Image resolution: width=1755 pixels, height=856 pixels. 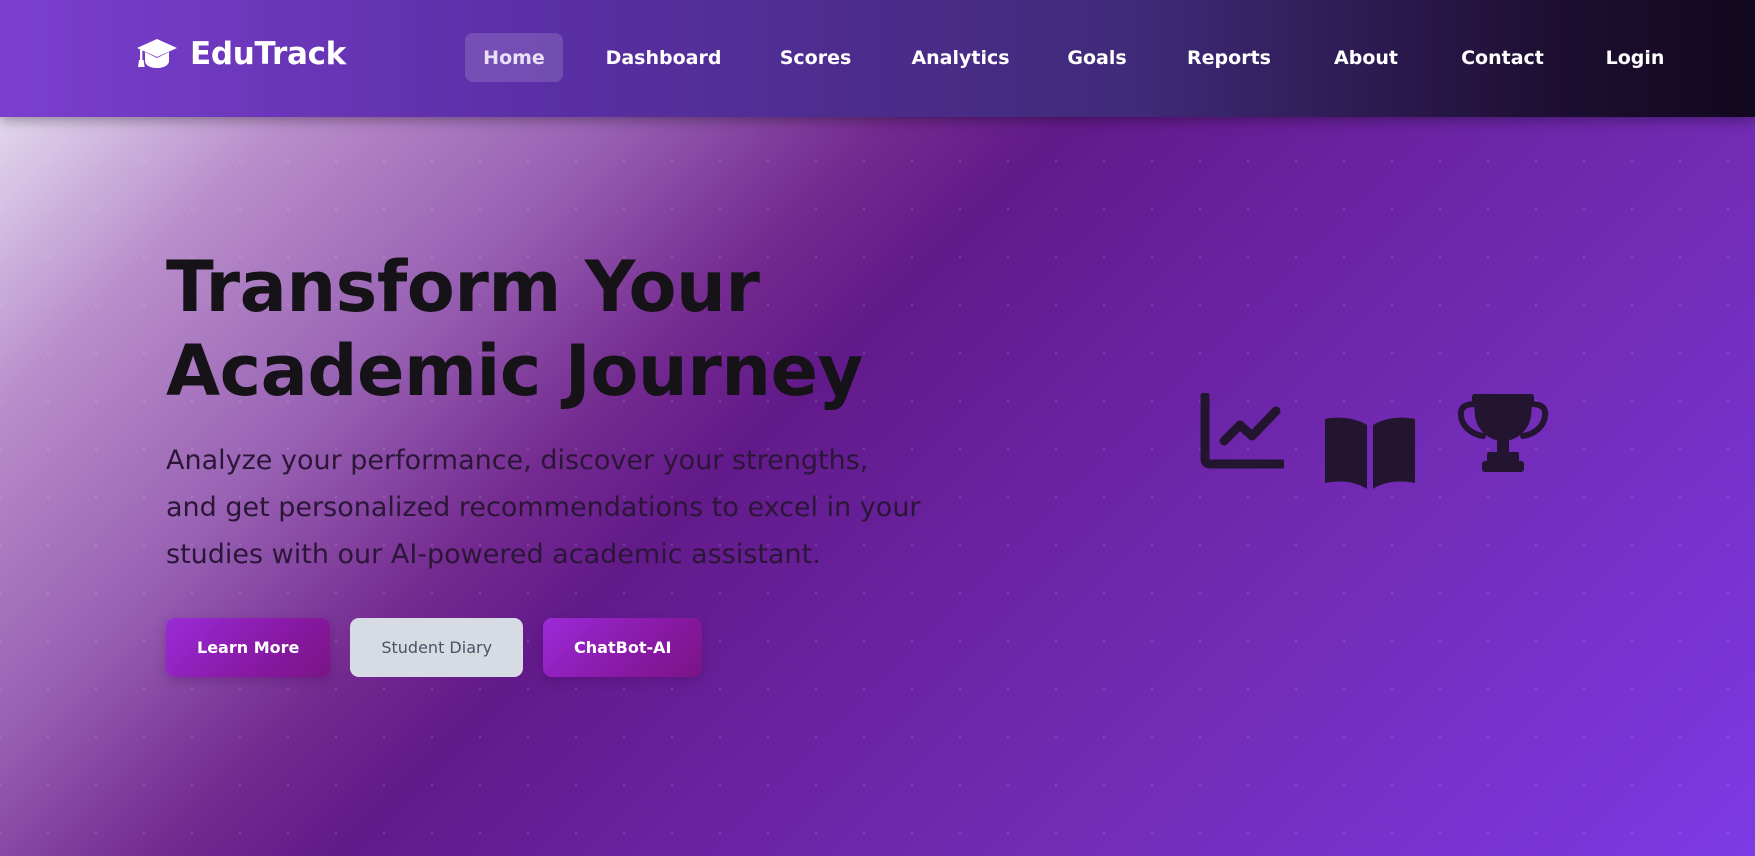 I want to click on nav-link-contact: Contact, so click(x=1502, y=57).